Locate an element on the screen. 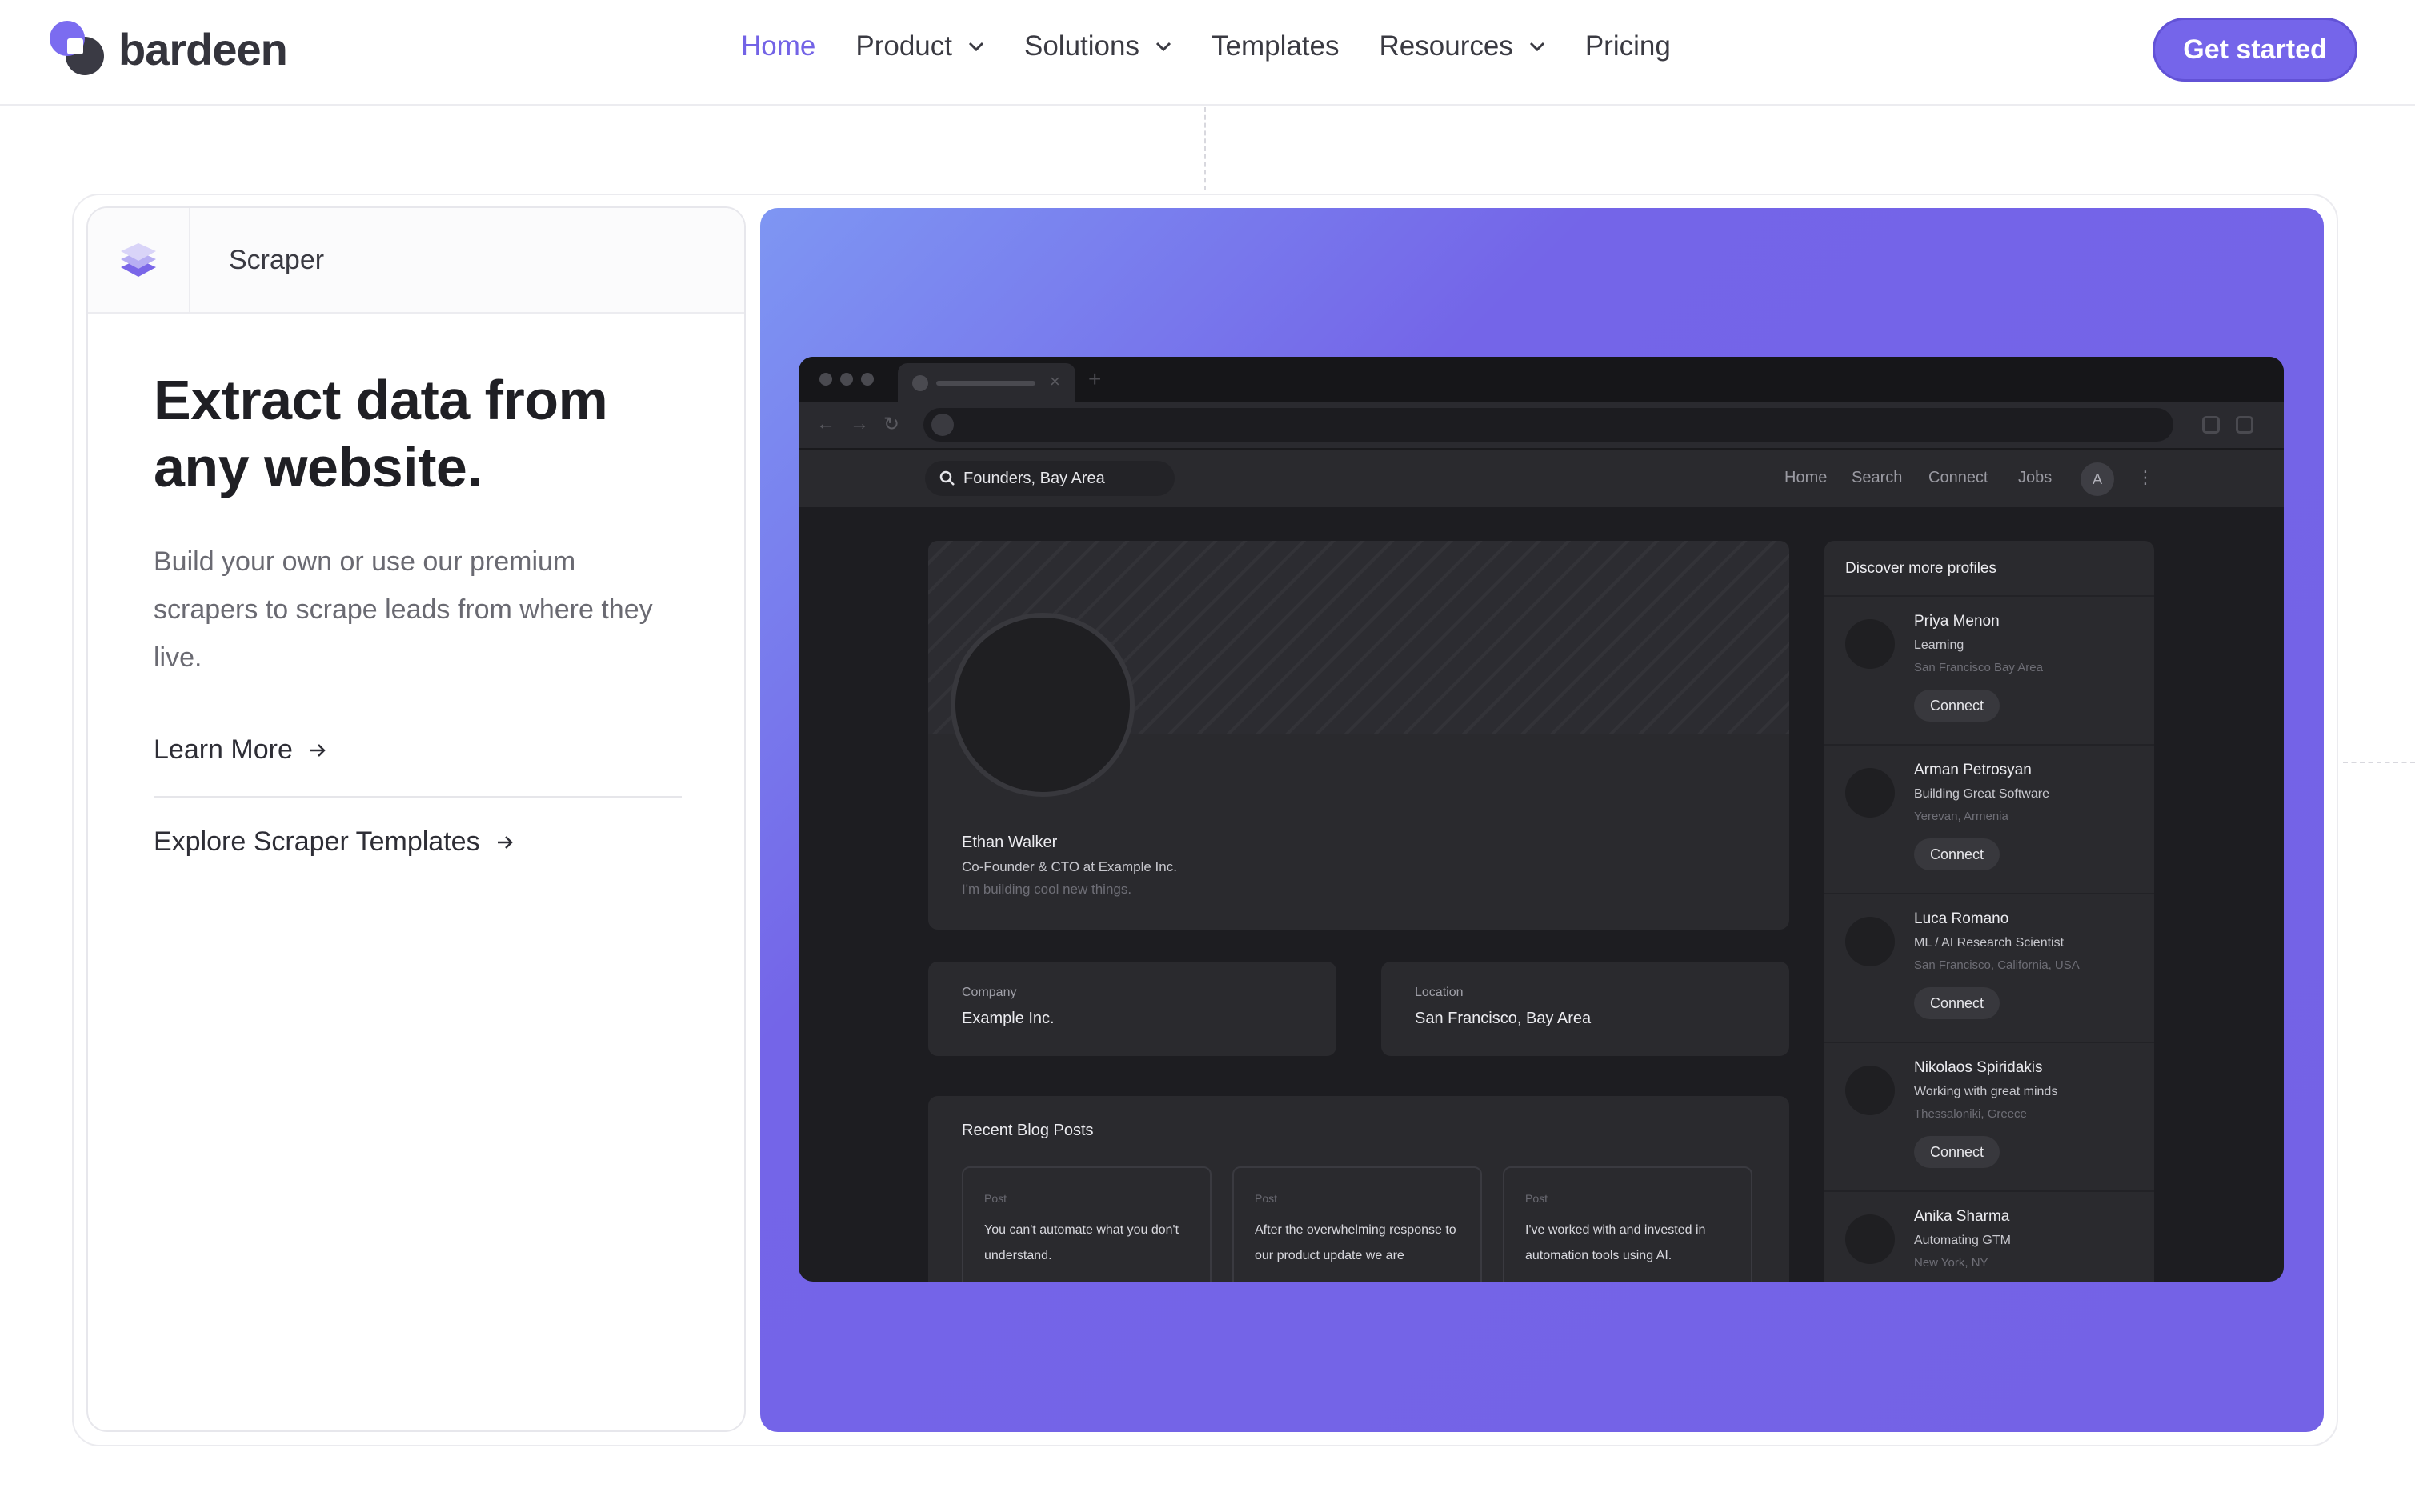  profile-title: Co-Founder & CTO at Example Inc. is located at coordinates (1069, 866).